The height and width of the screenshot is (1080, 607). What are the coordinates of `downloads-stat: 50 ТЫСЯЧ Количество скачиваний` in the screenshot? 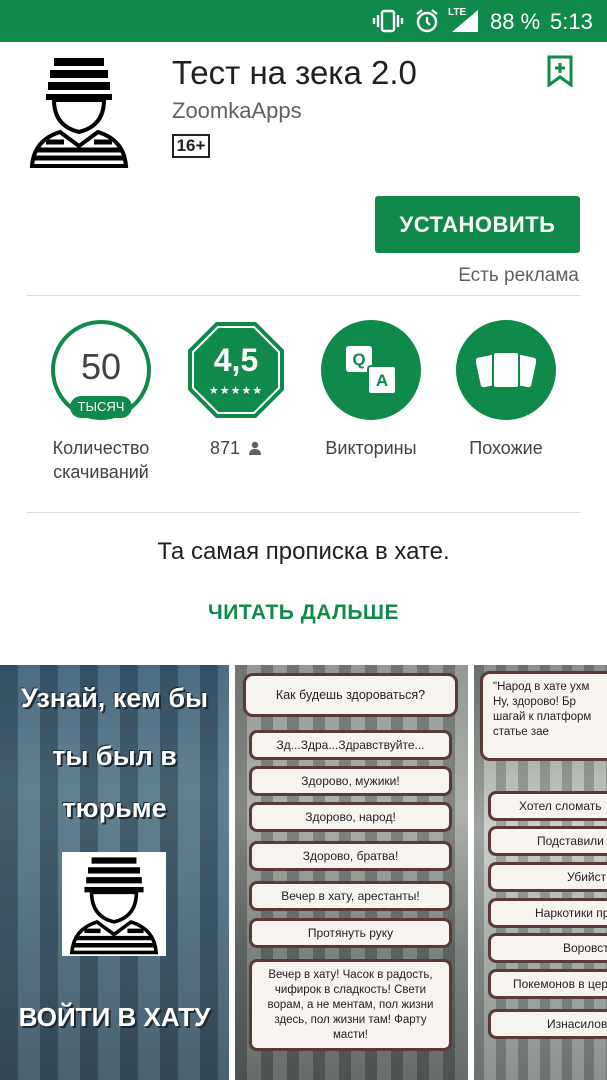 It's located at (101, 402).